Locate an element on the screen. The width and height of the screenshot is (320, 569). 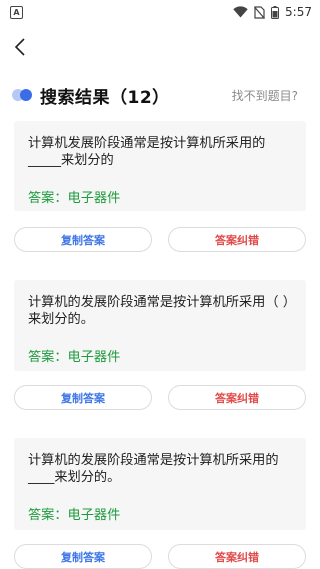
wifi-icon is located at coordinates (240, 12).